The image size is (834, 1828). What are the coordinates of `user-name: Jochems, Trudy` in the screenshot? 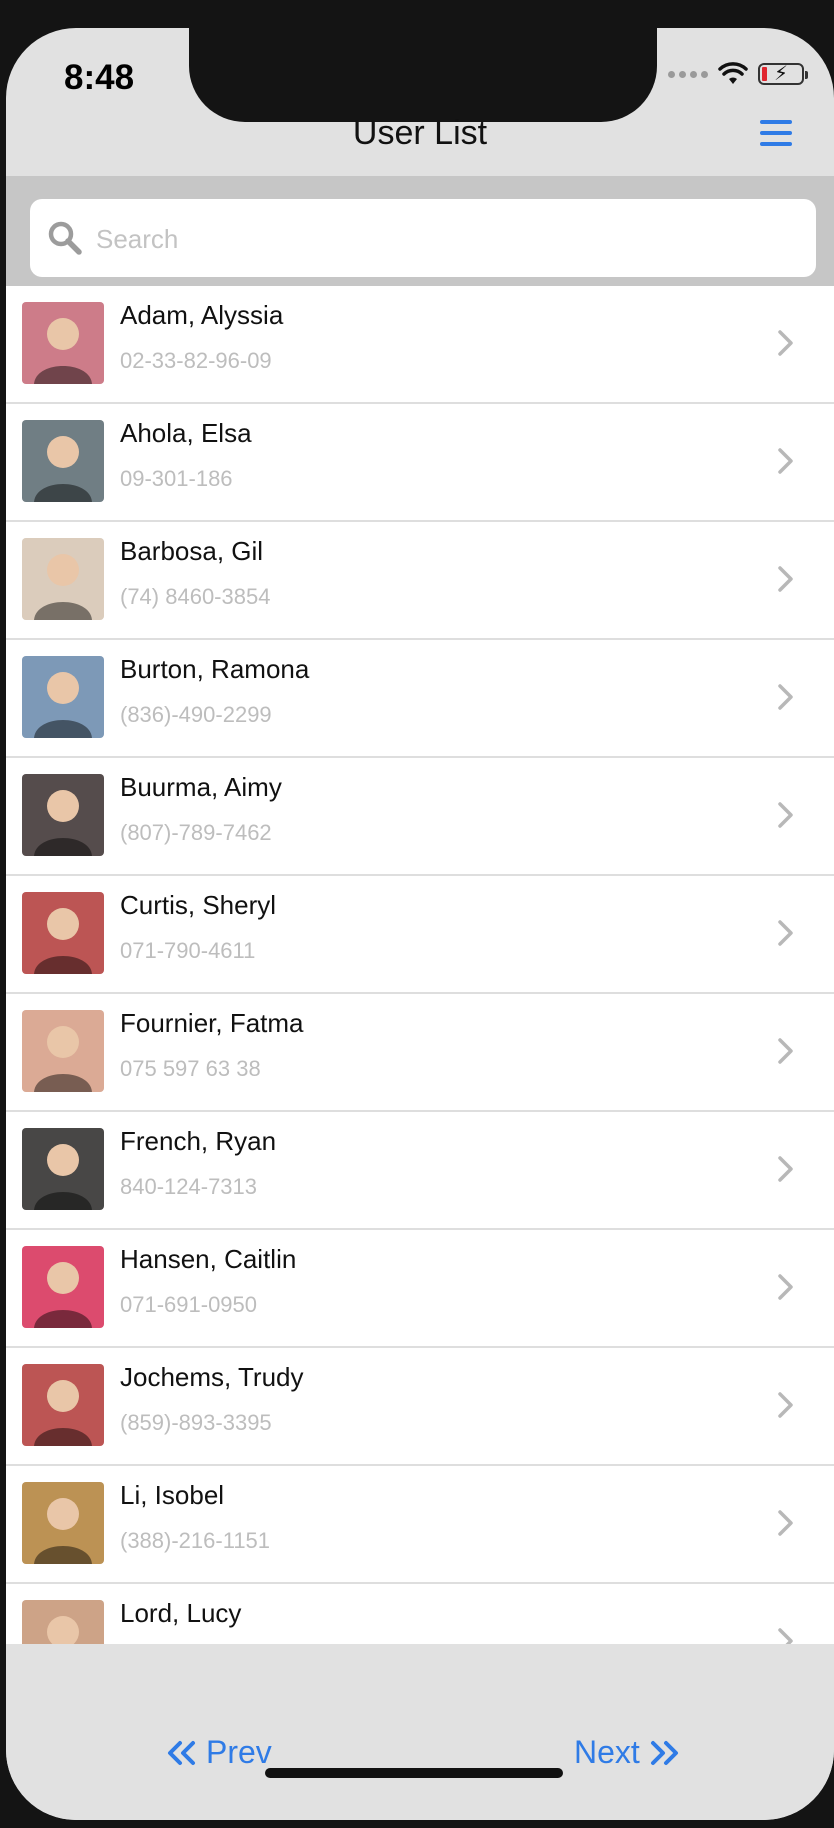 It's located at (212, 1377).